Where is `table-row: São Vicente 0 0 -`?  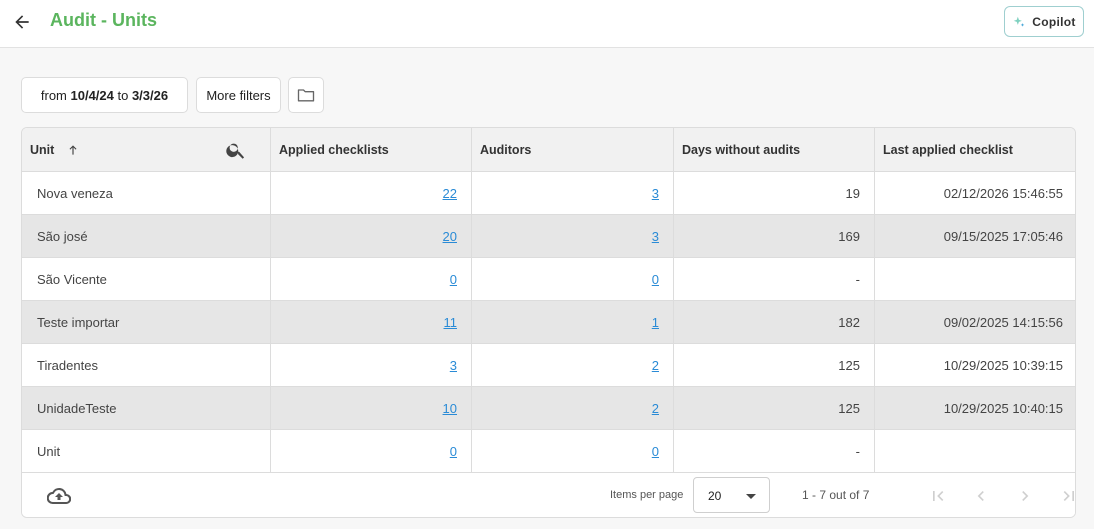 table-row: São Vicente 0 0 - is located at coordinates (548, 279).